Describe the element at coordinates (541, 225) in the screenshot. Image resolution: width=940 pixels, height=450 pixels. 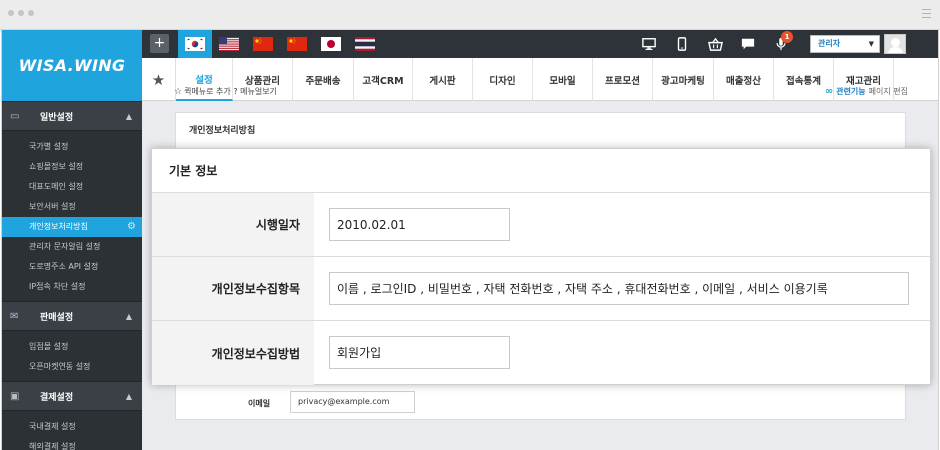
I see `form-row-effective-date: 시행일자` at that location.